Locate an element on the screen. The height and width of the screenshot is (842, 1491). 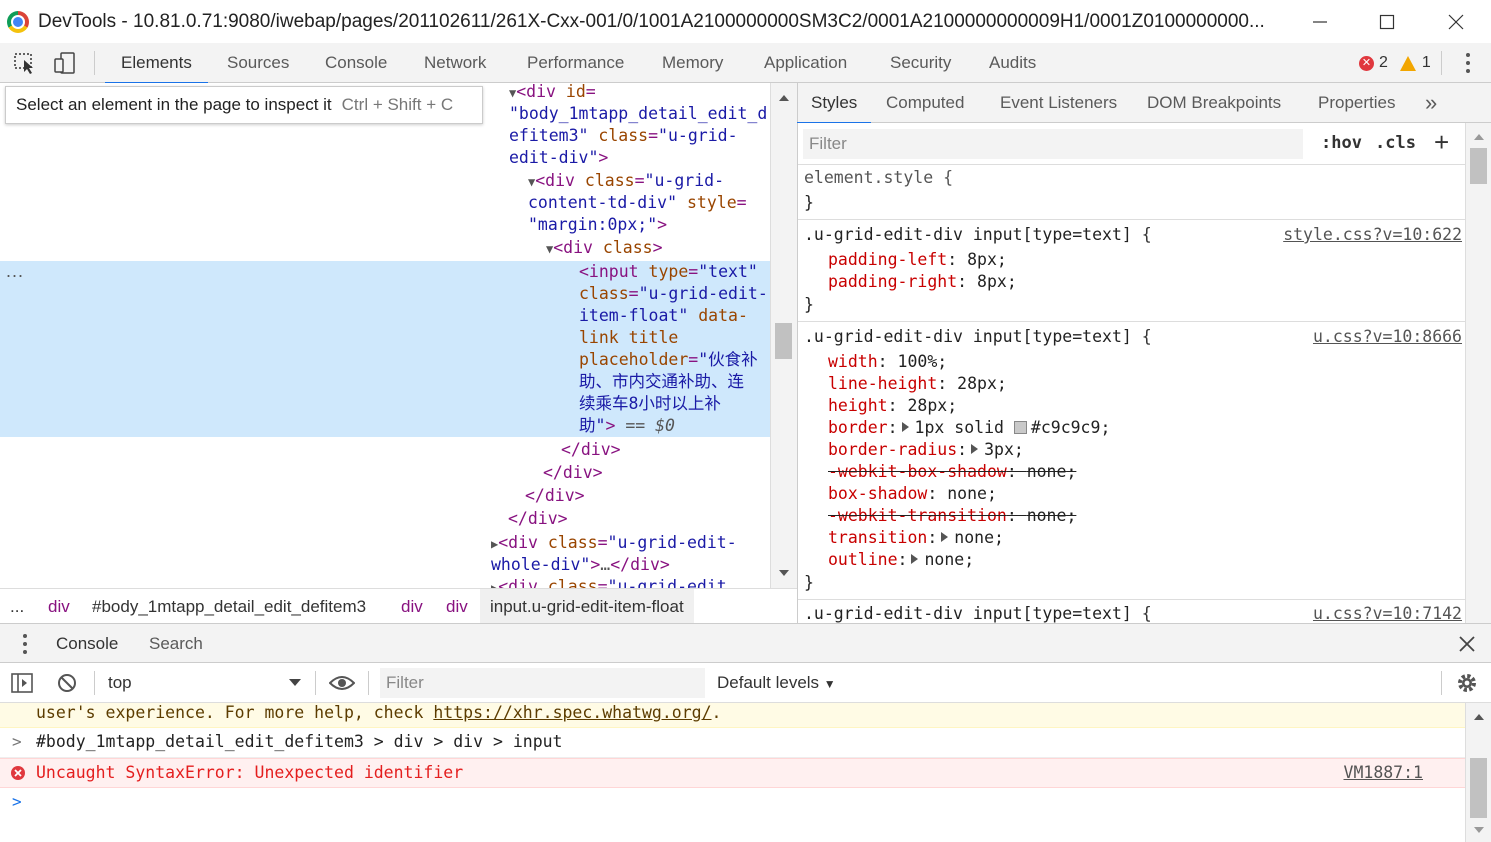
tab-event-listeners: Event Listeners is located at coordinates (1058, 103).